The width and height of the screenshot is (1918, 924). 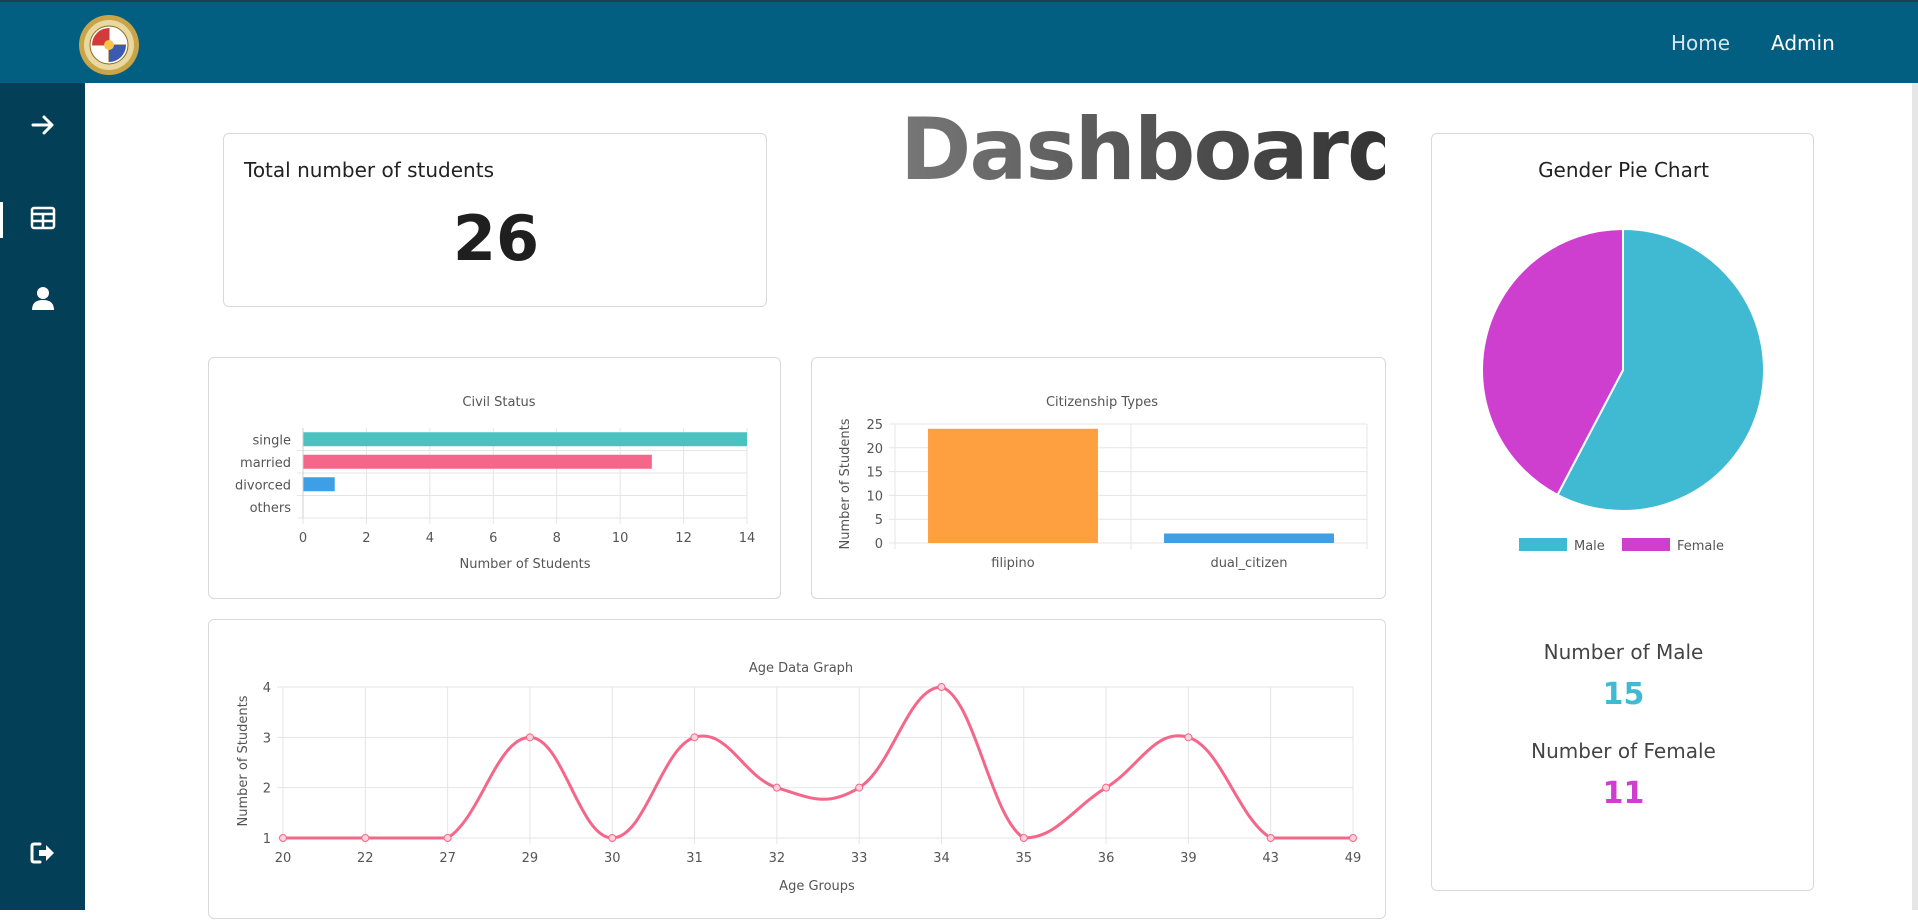 I want to click on chart-title: Age Data Graph, so click(x=801, y=668).